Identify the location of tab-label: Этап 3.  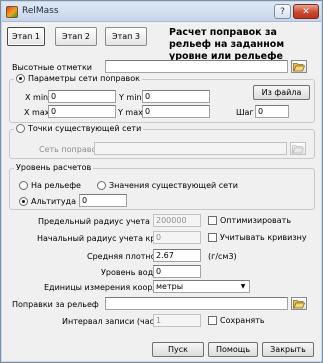
(125, 36).